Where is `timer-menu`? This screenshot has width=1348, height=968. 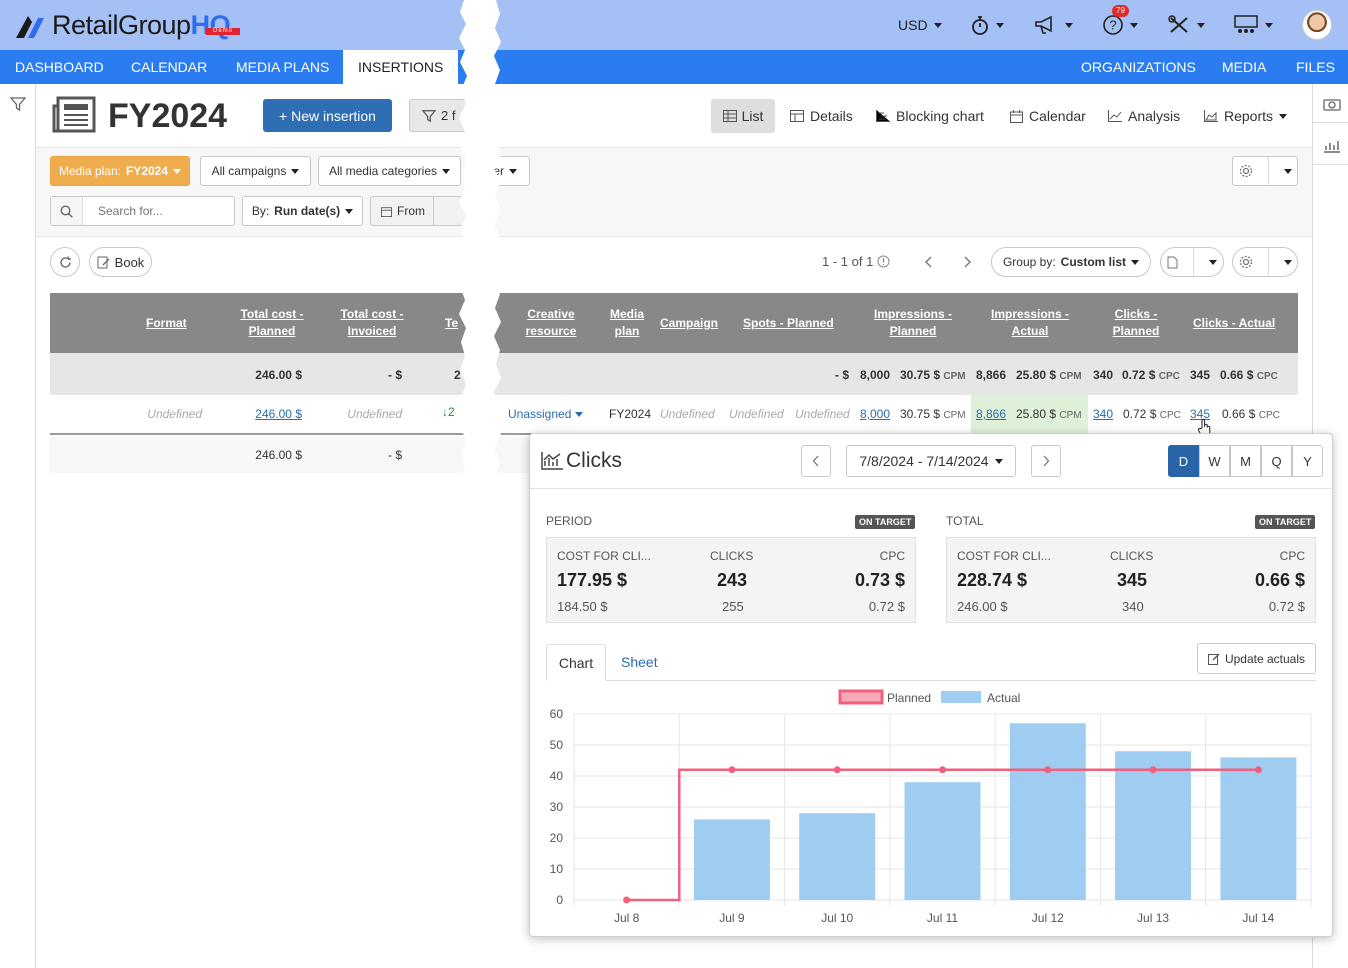 timer-menu is located at coordinates (987, 25).